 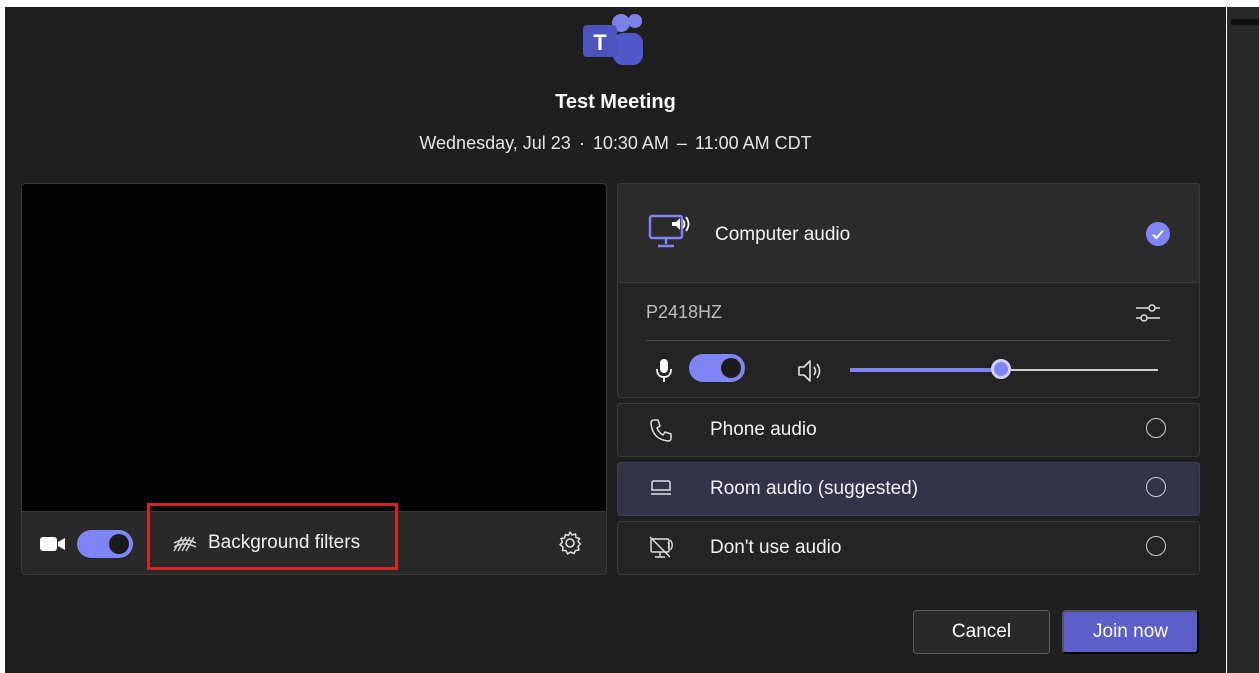 I want to click on no-audio-option: Don't use audio, so click(x=908, y=548).